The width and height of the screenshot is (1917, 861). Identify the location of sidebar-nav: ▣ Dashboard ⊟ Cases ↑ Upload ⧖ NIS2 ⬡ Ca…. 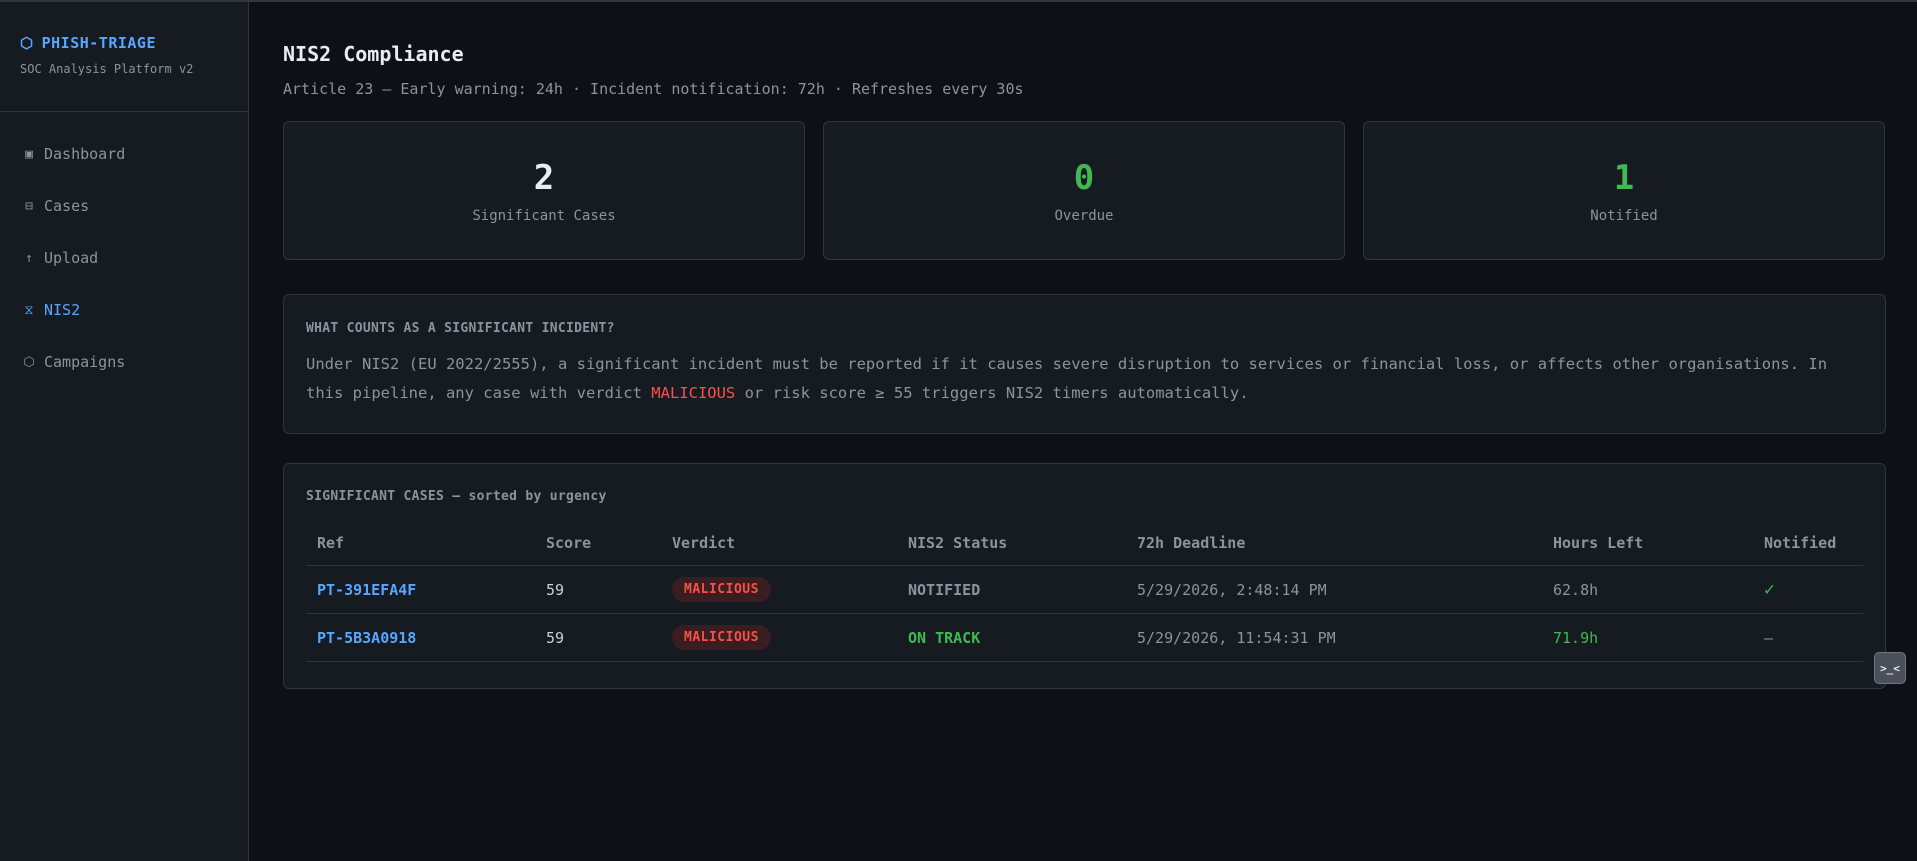
(124, 250).